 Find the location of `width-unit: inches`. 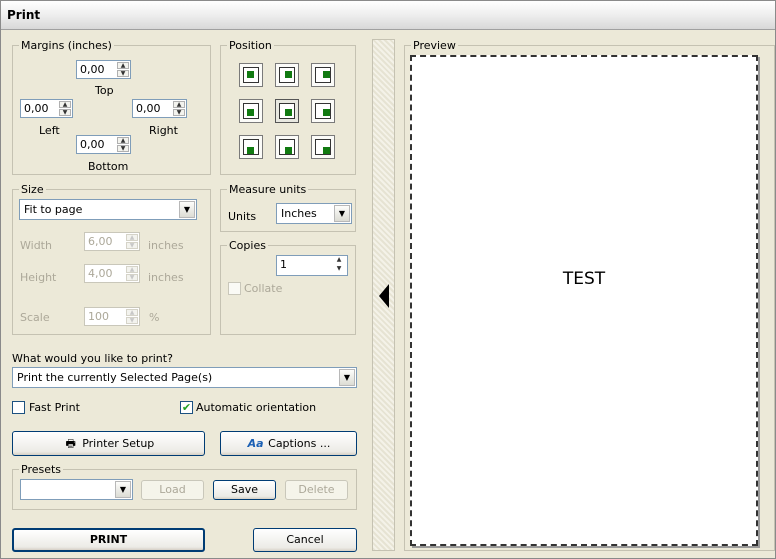

width-unit: inches is located at coordinates (166, 245).